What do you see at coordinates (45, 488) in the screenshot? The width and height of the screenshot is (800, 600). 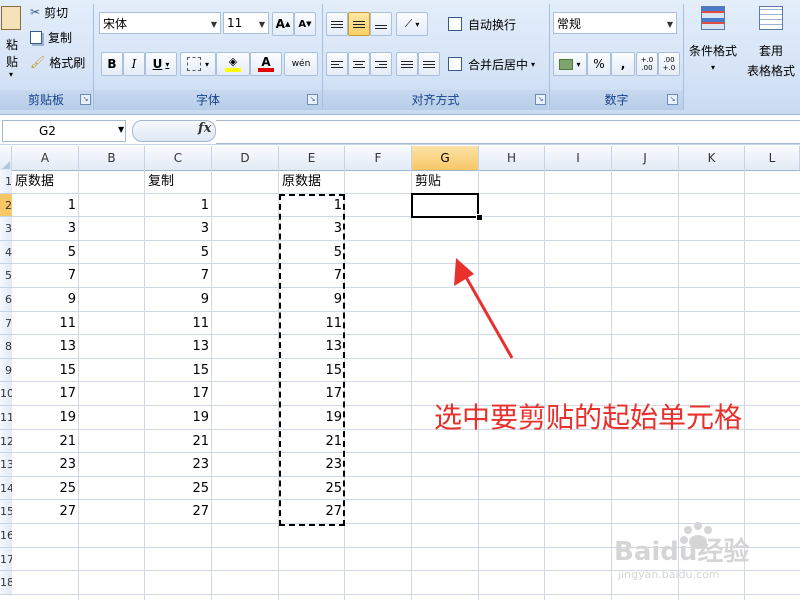 I see `cell-A14: 25` at bounding box center [45, 488].